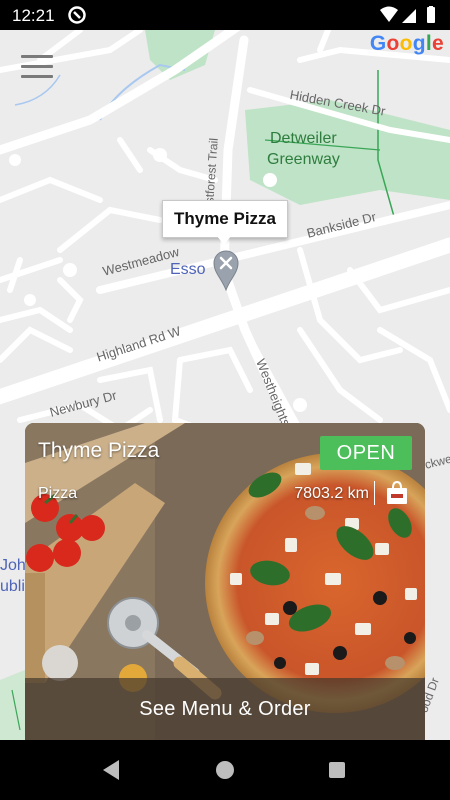 The image size is (450, 800). Describe the element at coordinates (188, 270) in the screenshot. I see `poi-label: Esso` at that location.